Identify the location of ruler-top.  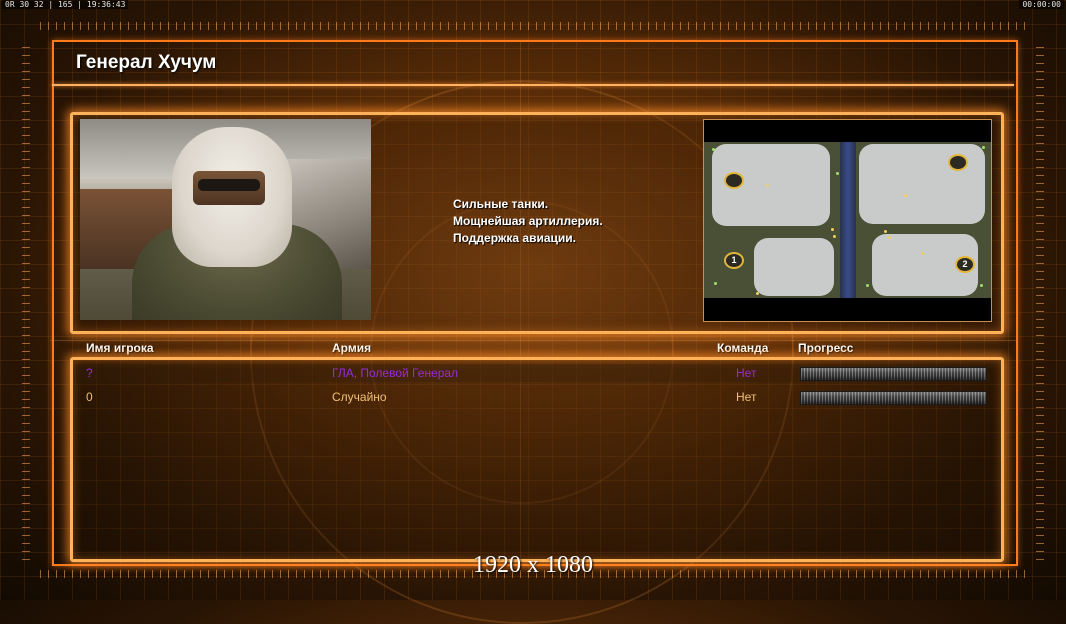
(533, 26).